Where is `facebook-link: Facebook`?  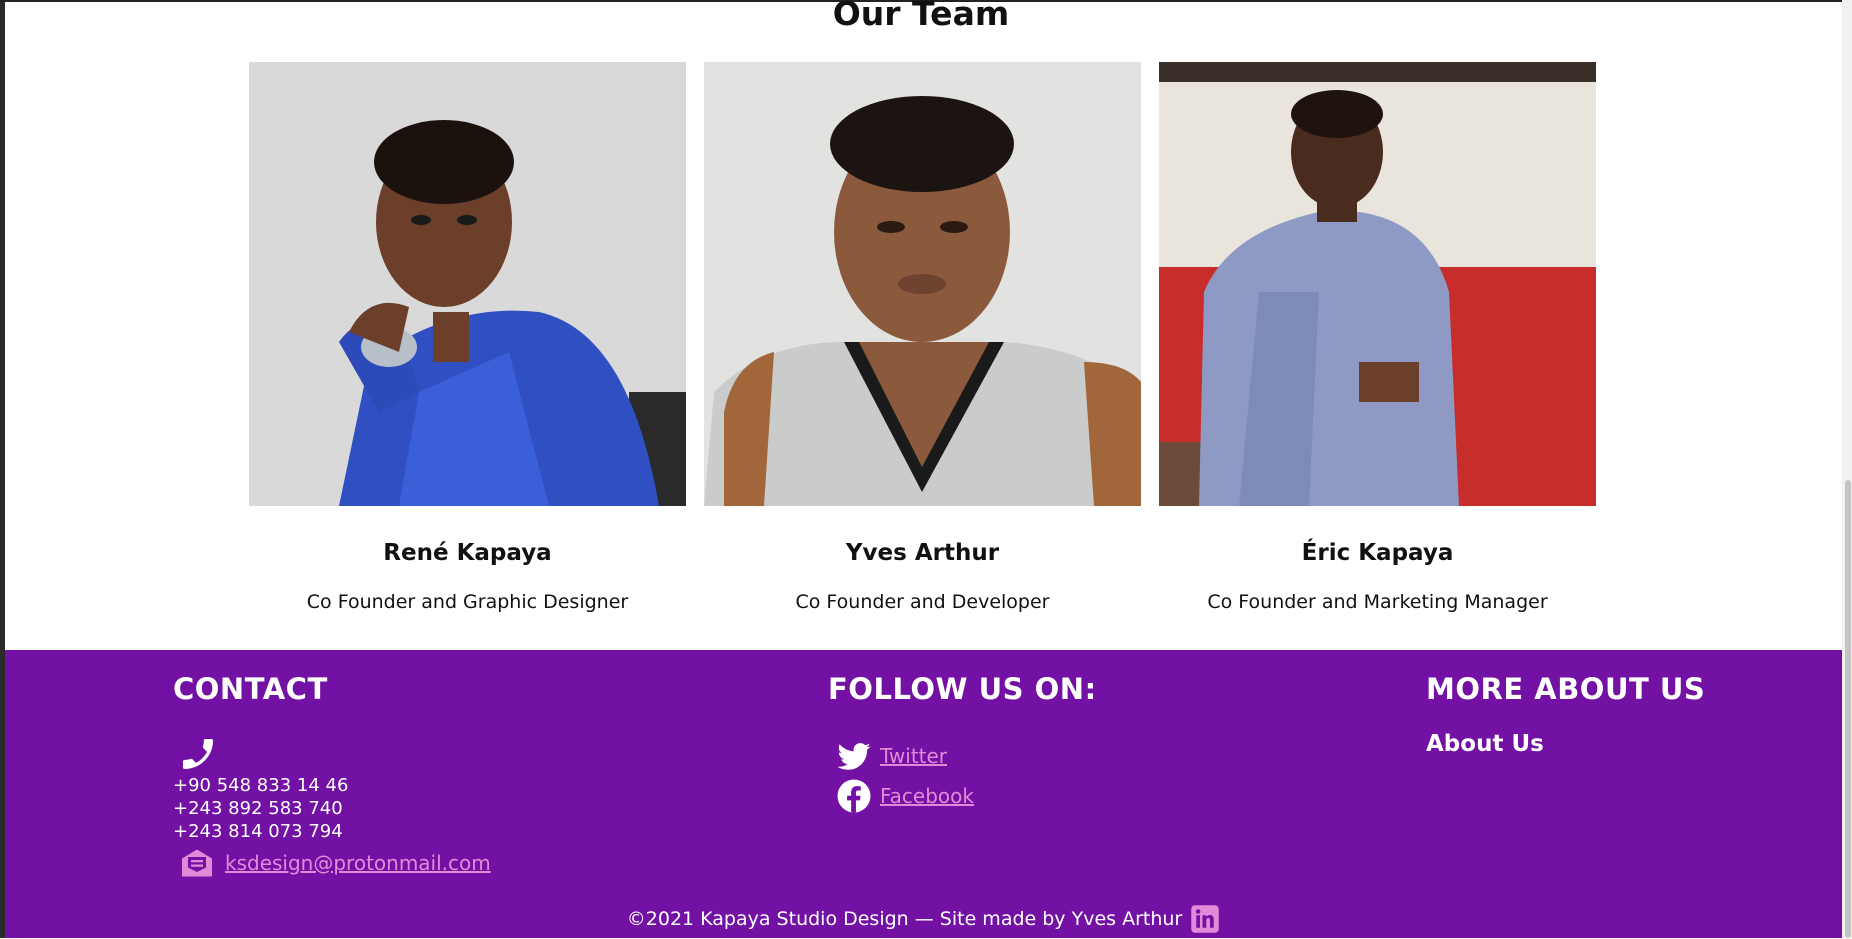 facebook-link: Facebook is located at coordinates (927, 796).